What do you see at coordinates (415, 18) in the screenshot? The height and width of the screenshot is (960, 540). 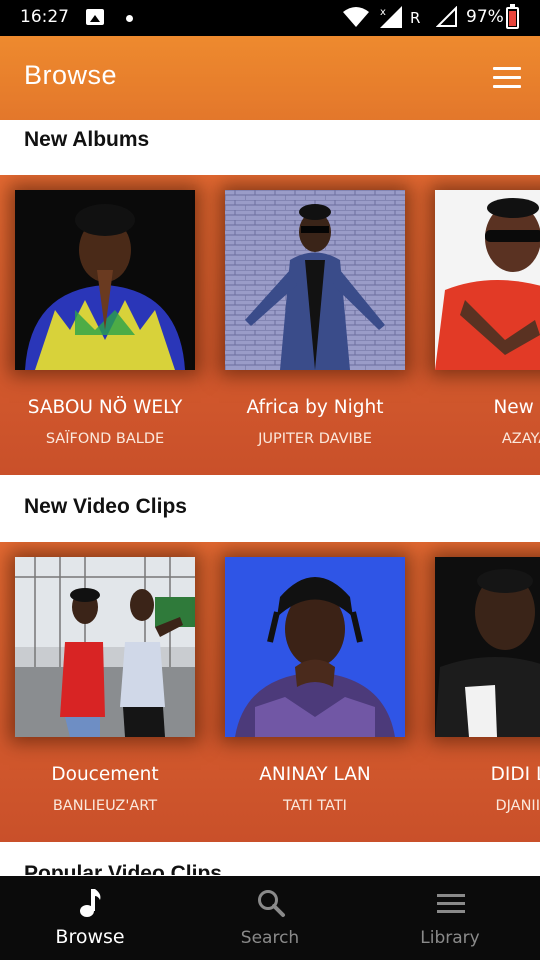 I see `network-label: R` at bounding box center [415, 18].